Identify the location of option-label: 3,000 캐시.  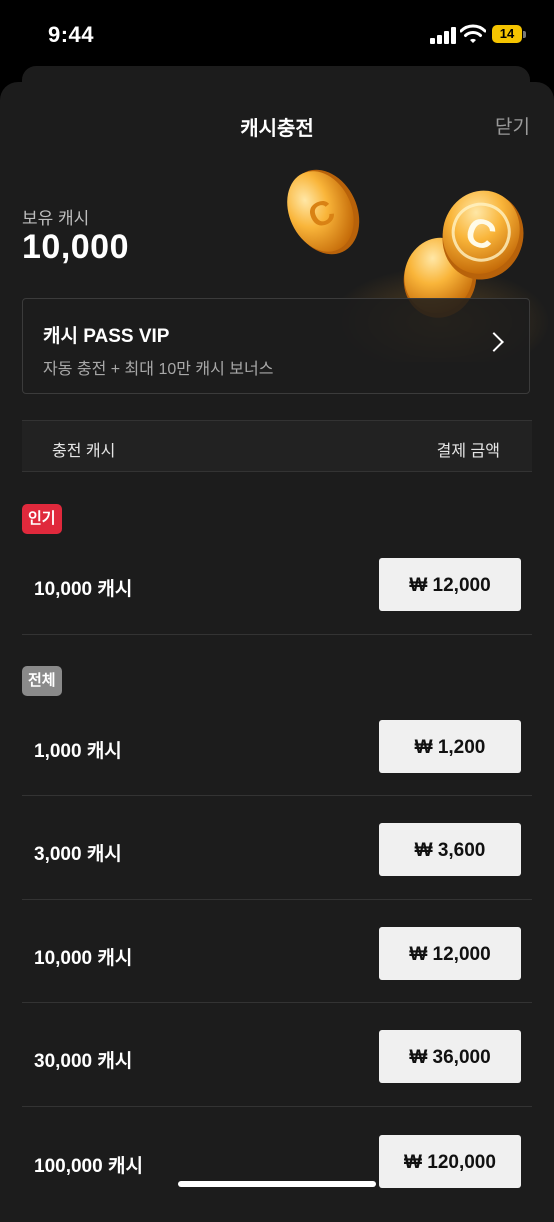
(78, 854).